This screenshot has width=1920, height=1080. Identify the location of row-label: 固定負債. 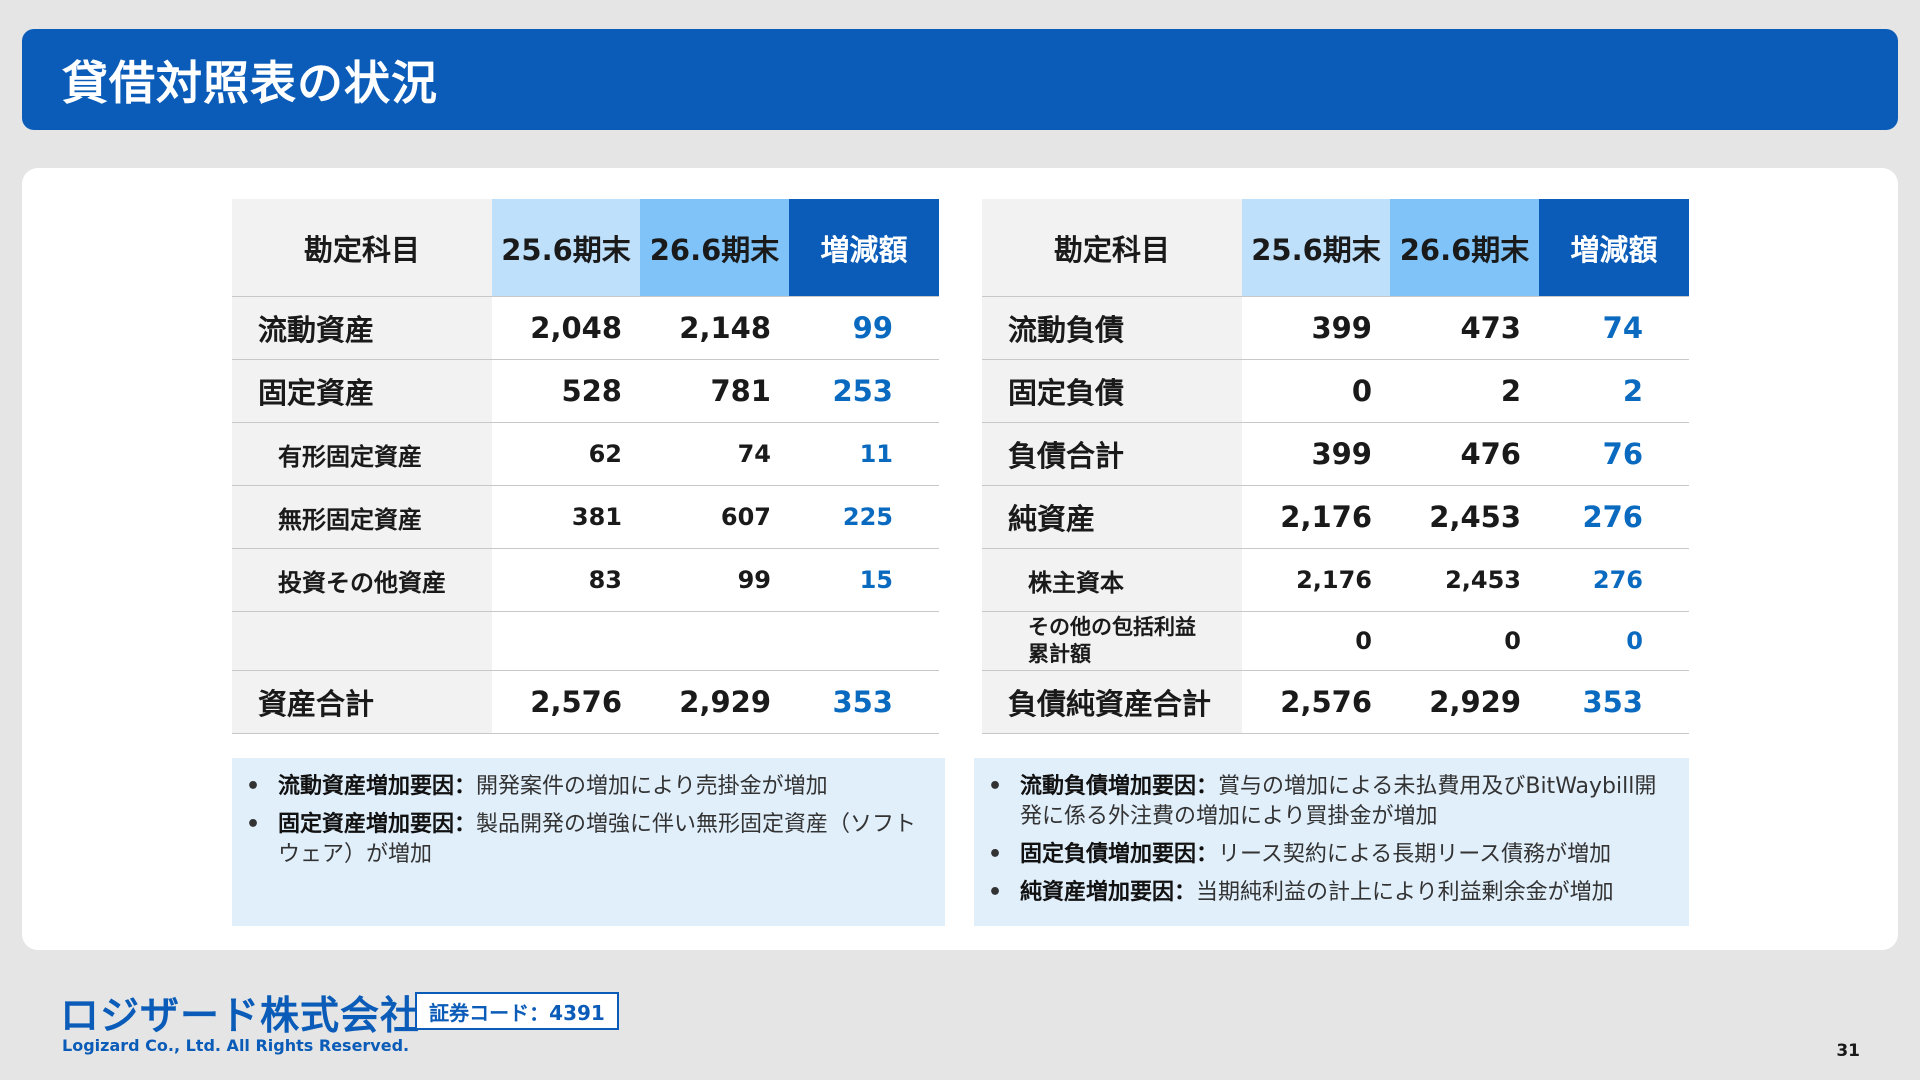
(1112, 391).